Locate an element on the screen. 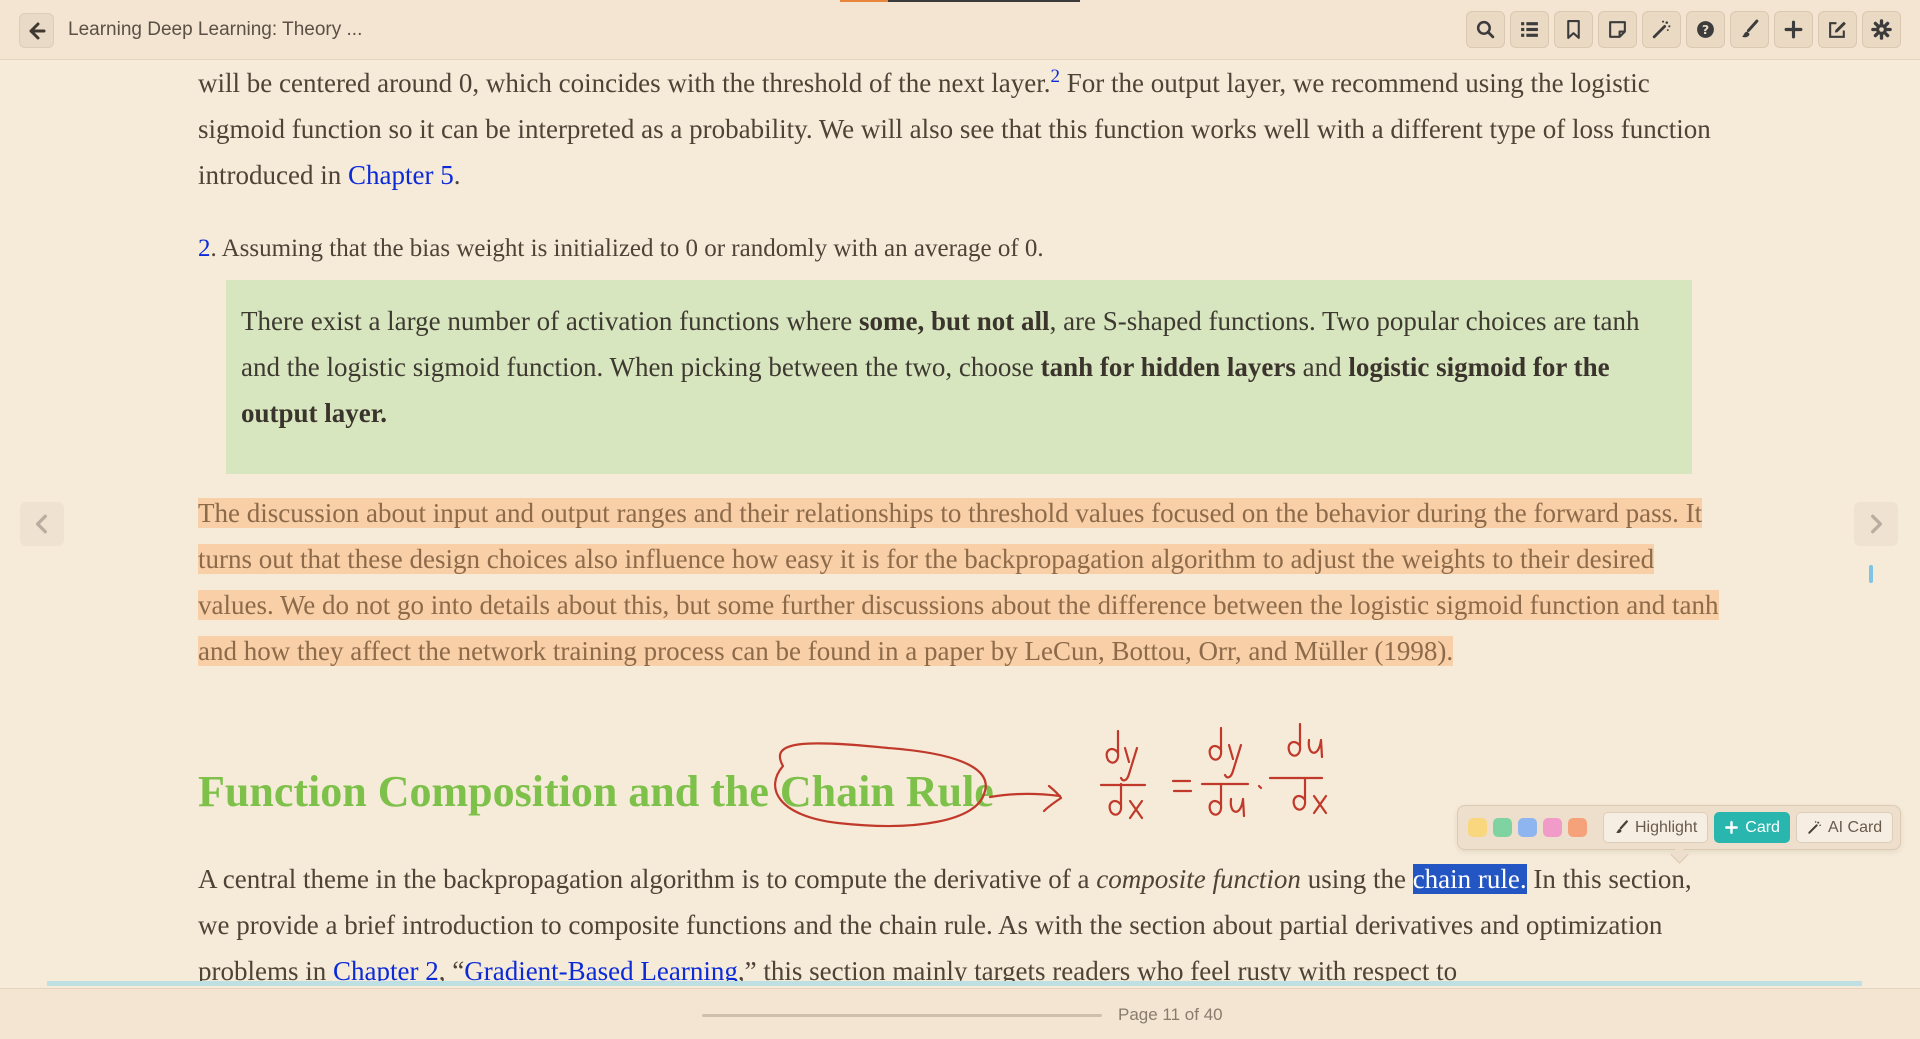 The height and width of the screenshot is (1039, 1920). gear-icon is located at coordinates (1881, 29).